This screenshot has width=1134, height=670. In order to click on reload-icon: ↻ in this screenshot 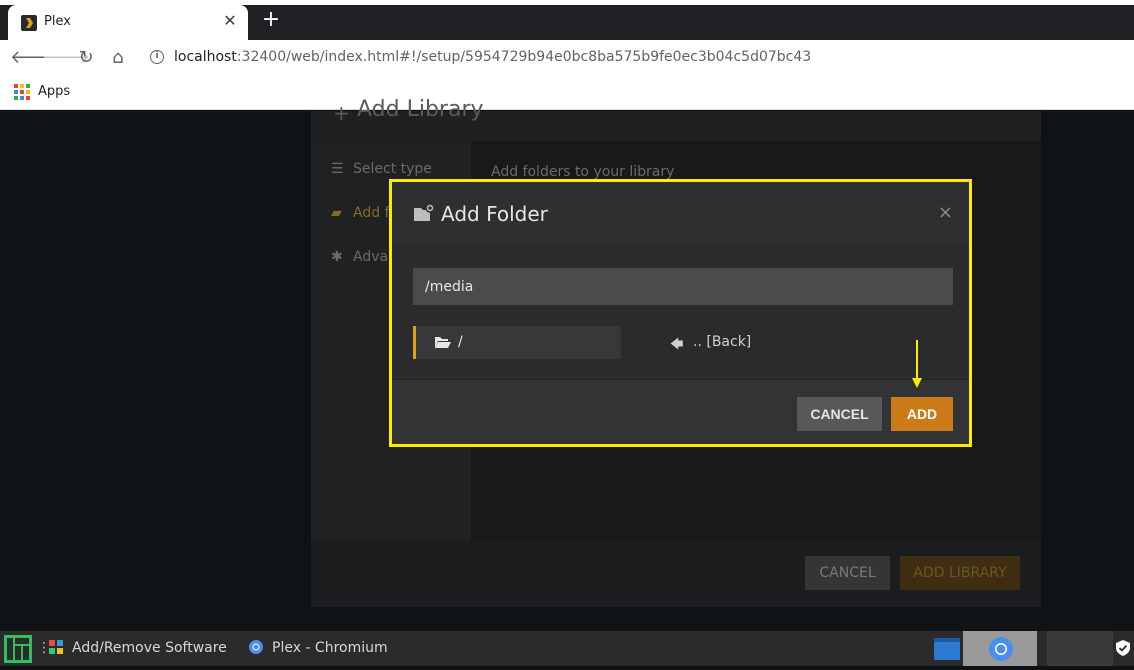, I will do `click(86, 58)`.